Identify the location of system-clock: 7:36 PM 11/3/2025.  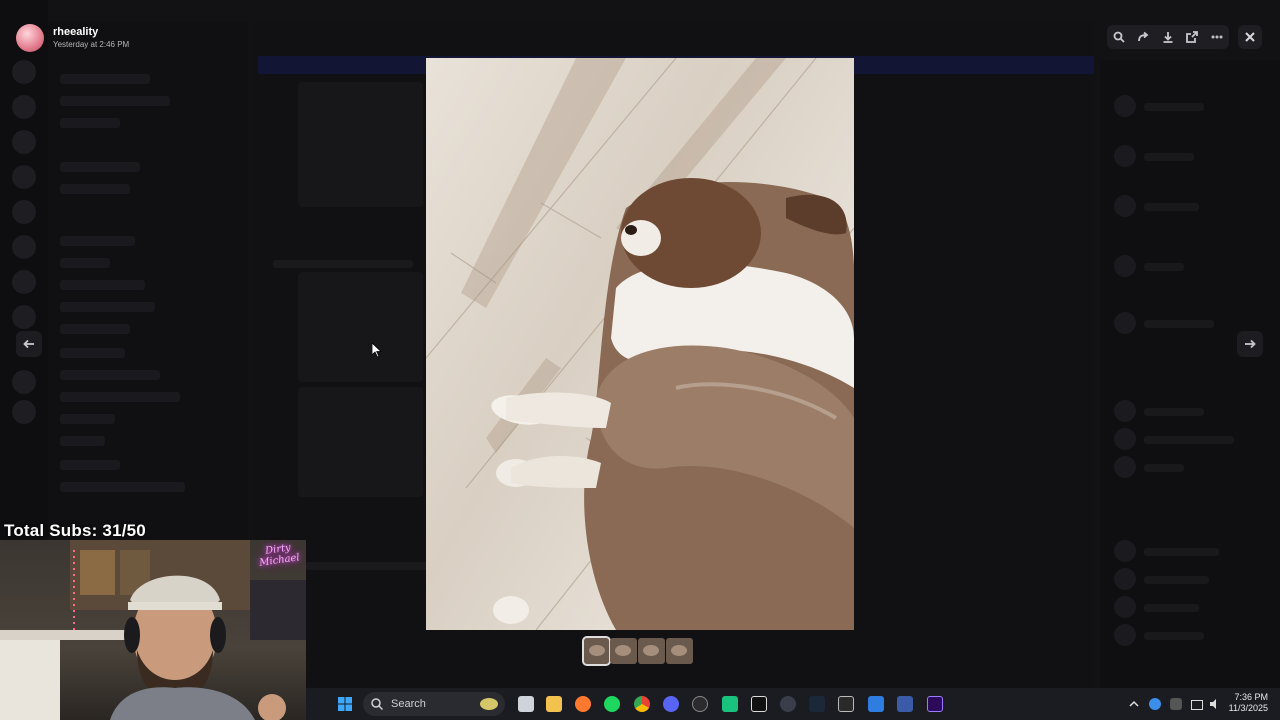
(1248, 703).